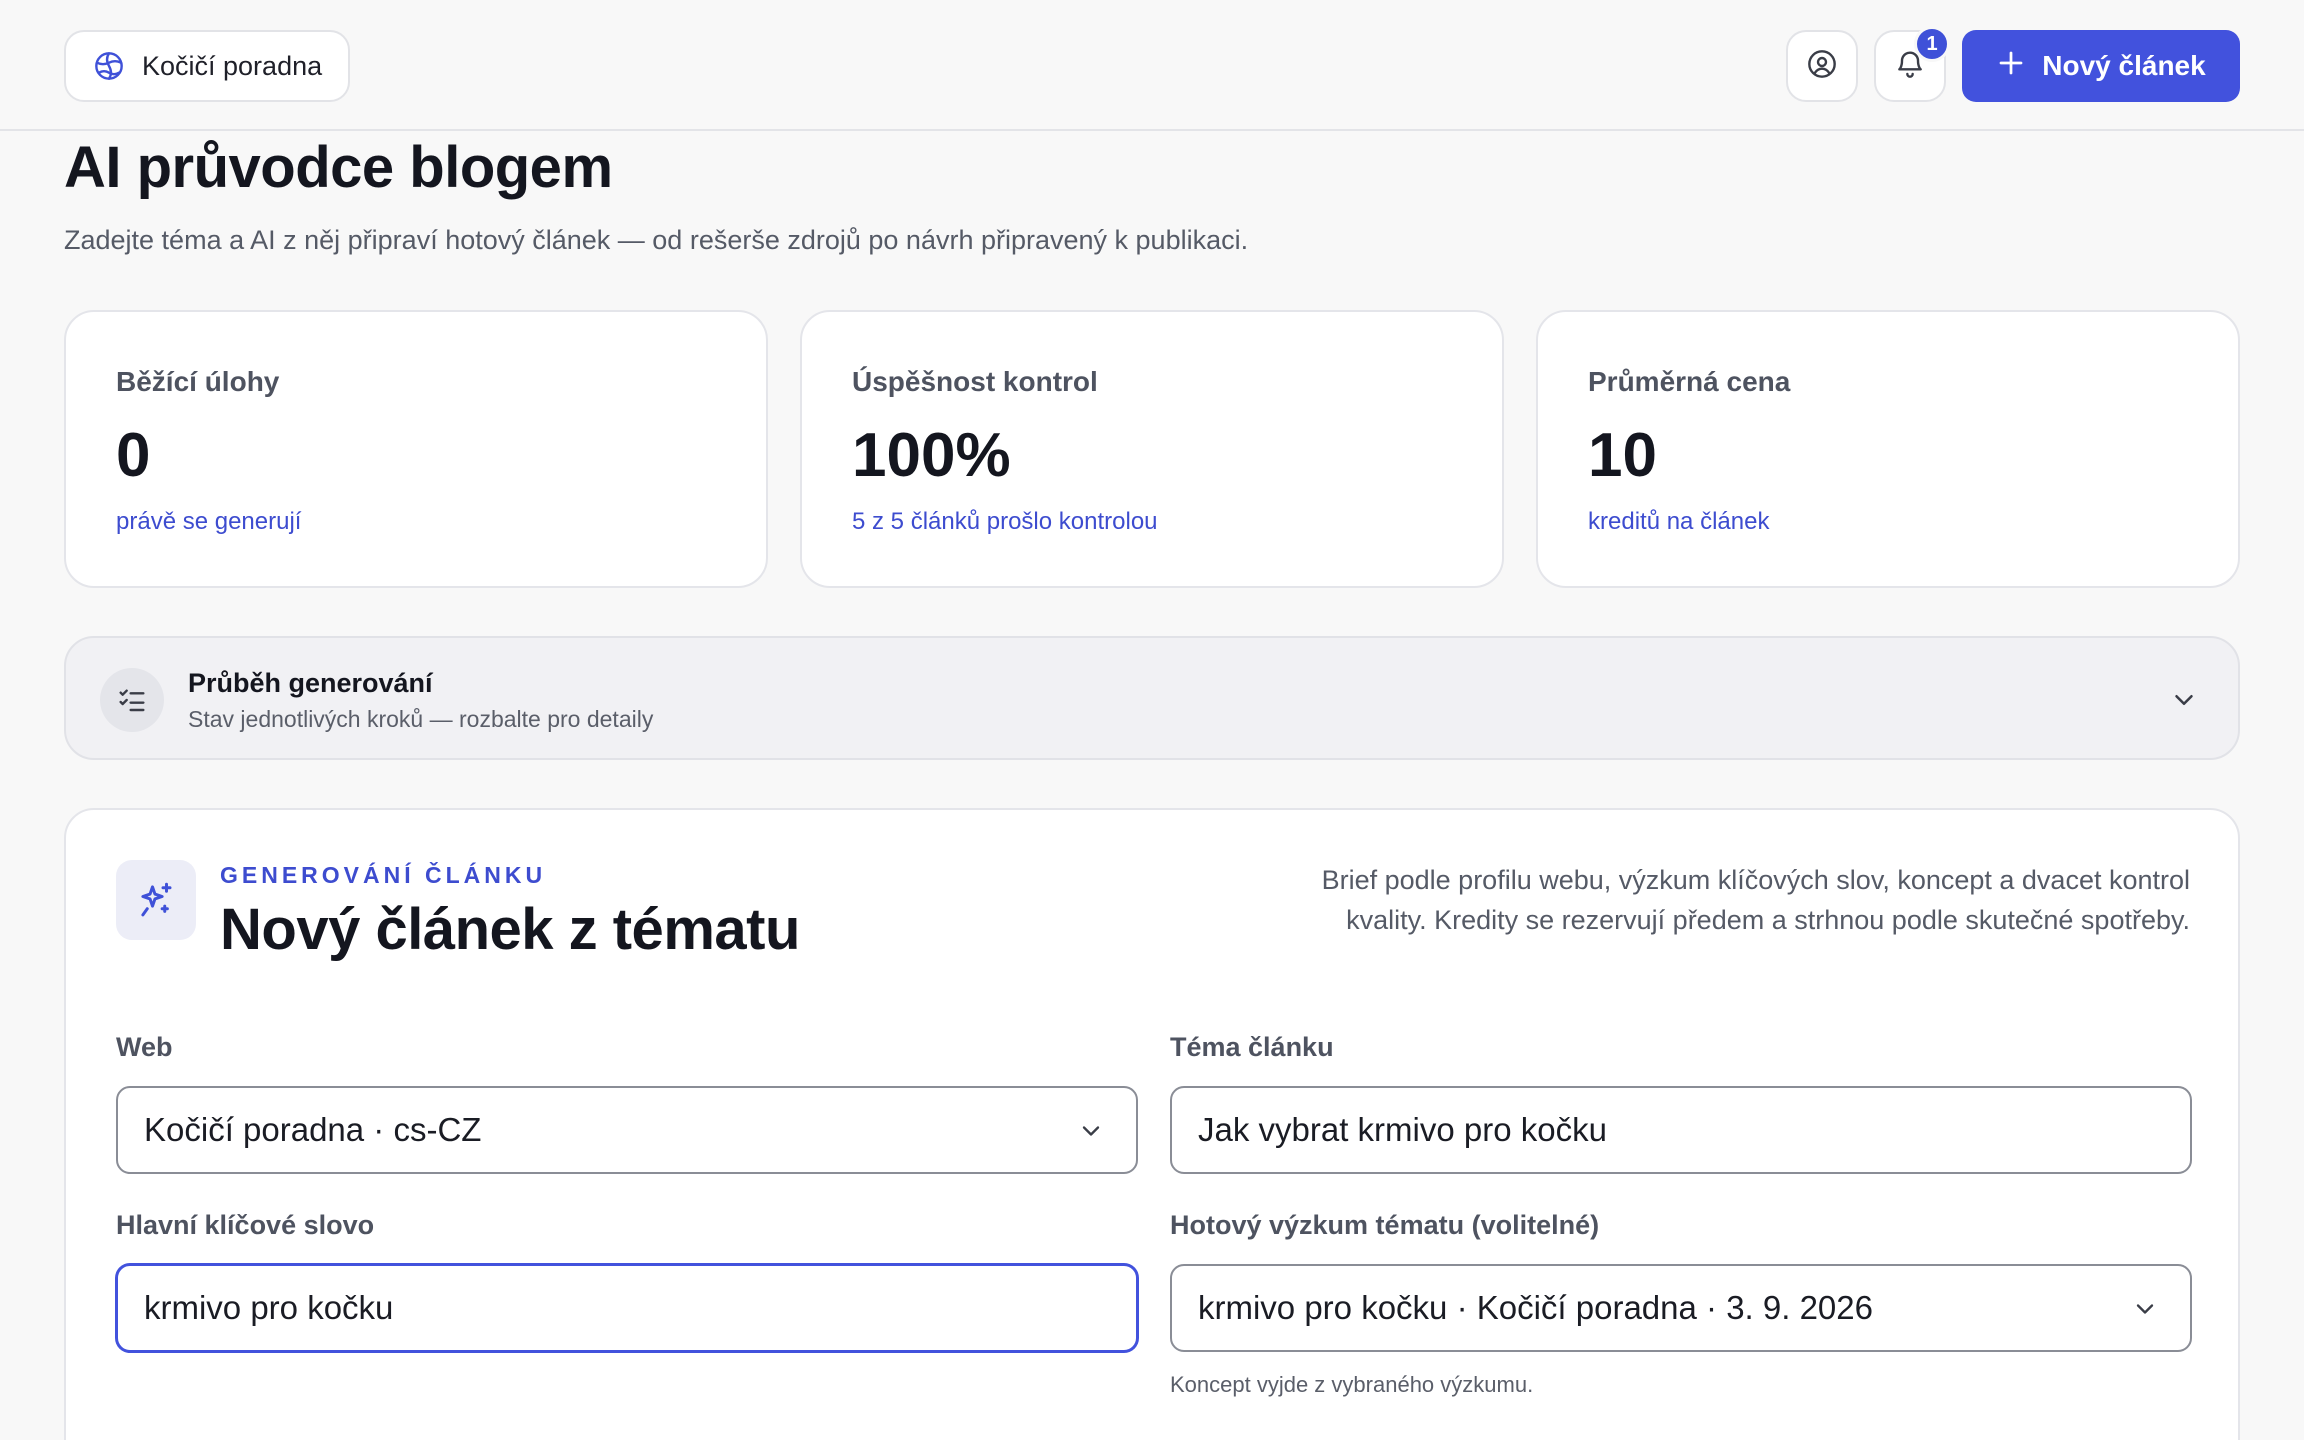 This screenshot has width=2304, height=1440. What do you see at coordinates (144, 1047) in the screenshot?
I see `web-label: Web` at bounding box center [144, 1047].